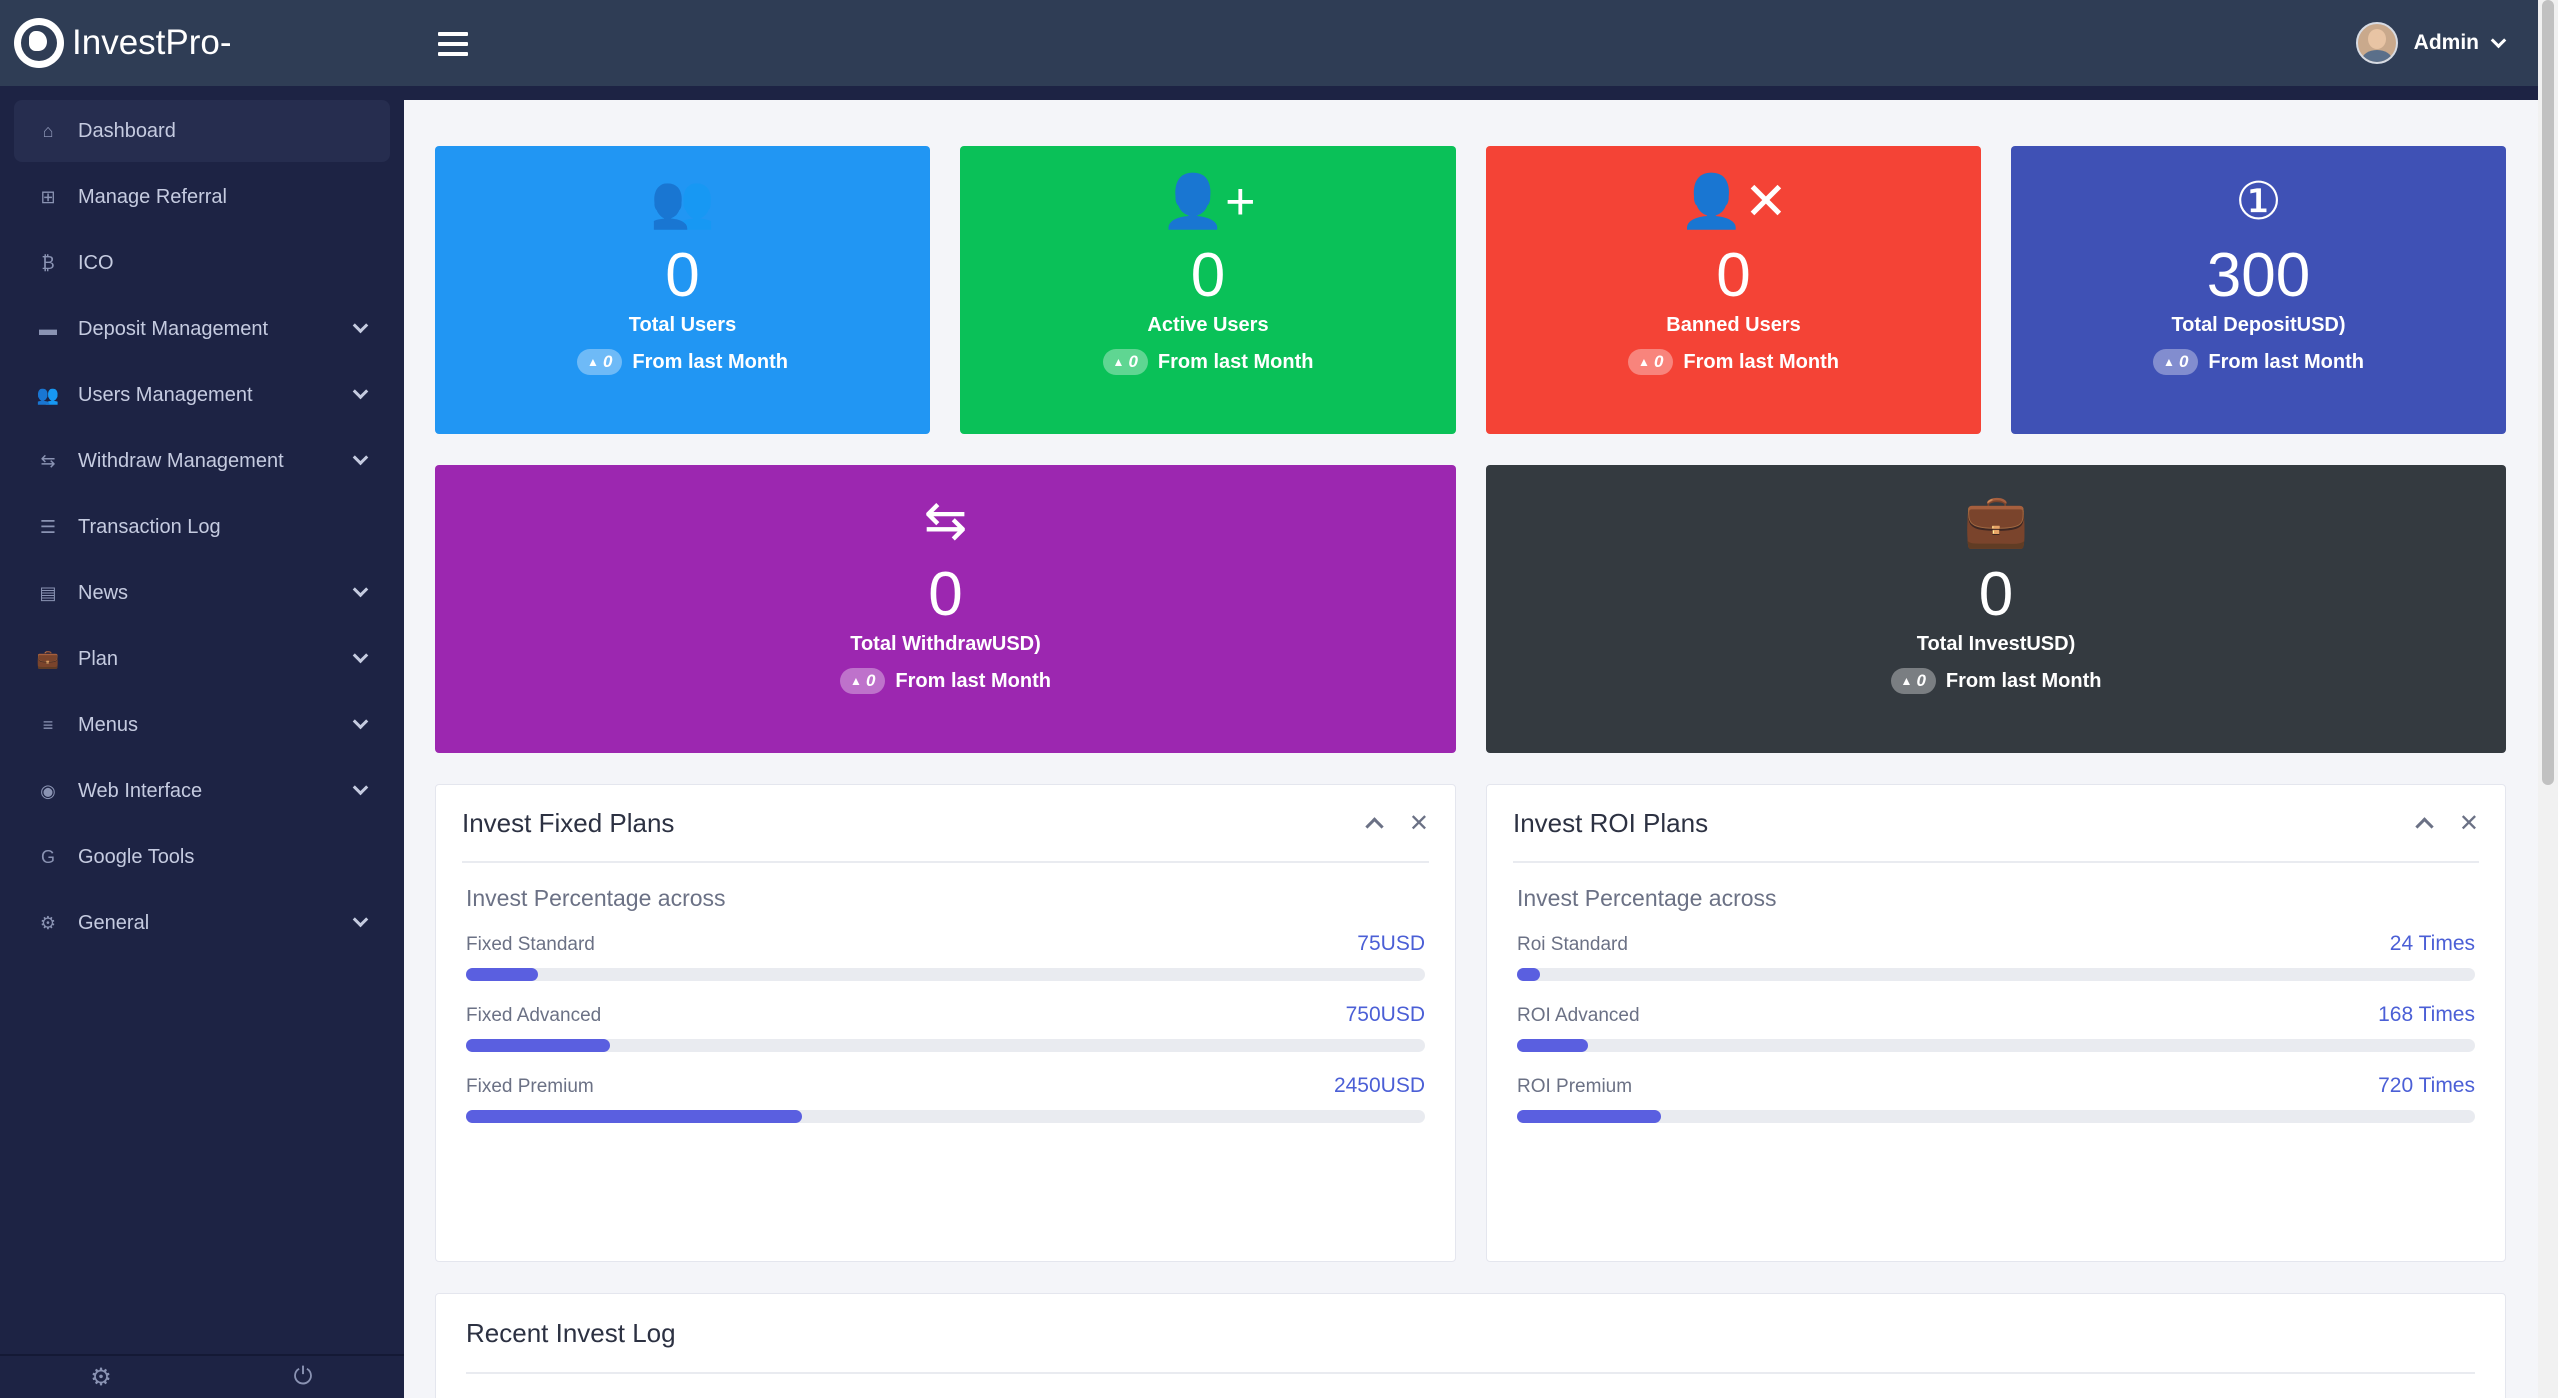 Image resolution: width=2558 pixels, height=1398 pixels. Describe the element at coordinates (2446, 42) in the screenshot. I see `user-name: Admin` at that location.